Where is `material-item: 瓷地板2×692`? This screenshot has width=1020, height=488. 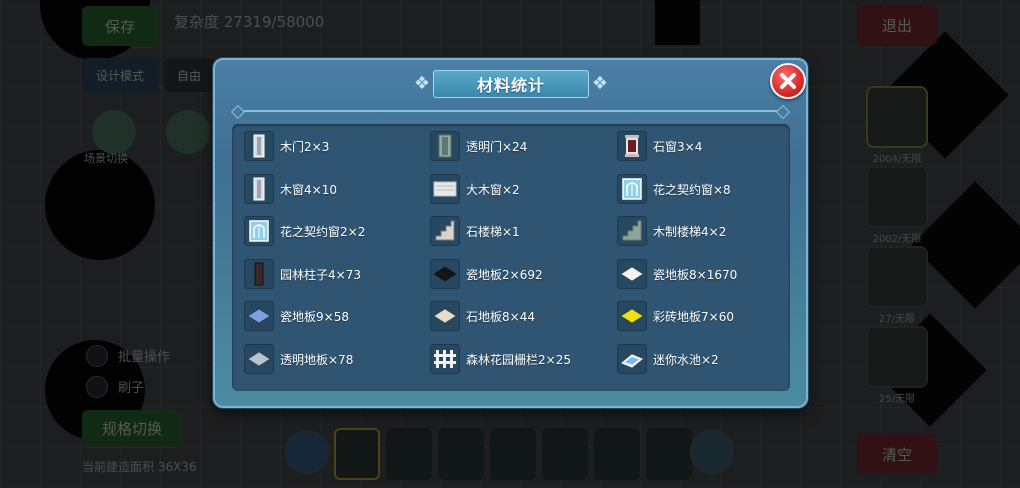 material-item: 瓷地板2×692 is located at coordinates (486, 274).